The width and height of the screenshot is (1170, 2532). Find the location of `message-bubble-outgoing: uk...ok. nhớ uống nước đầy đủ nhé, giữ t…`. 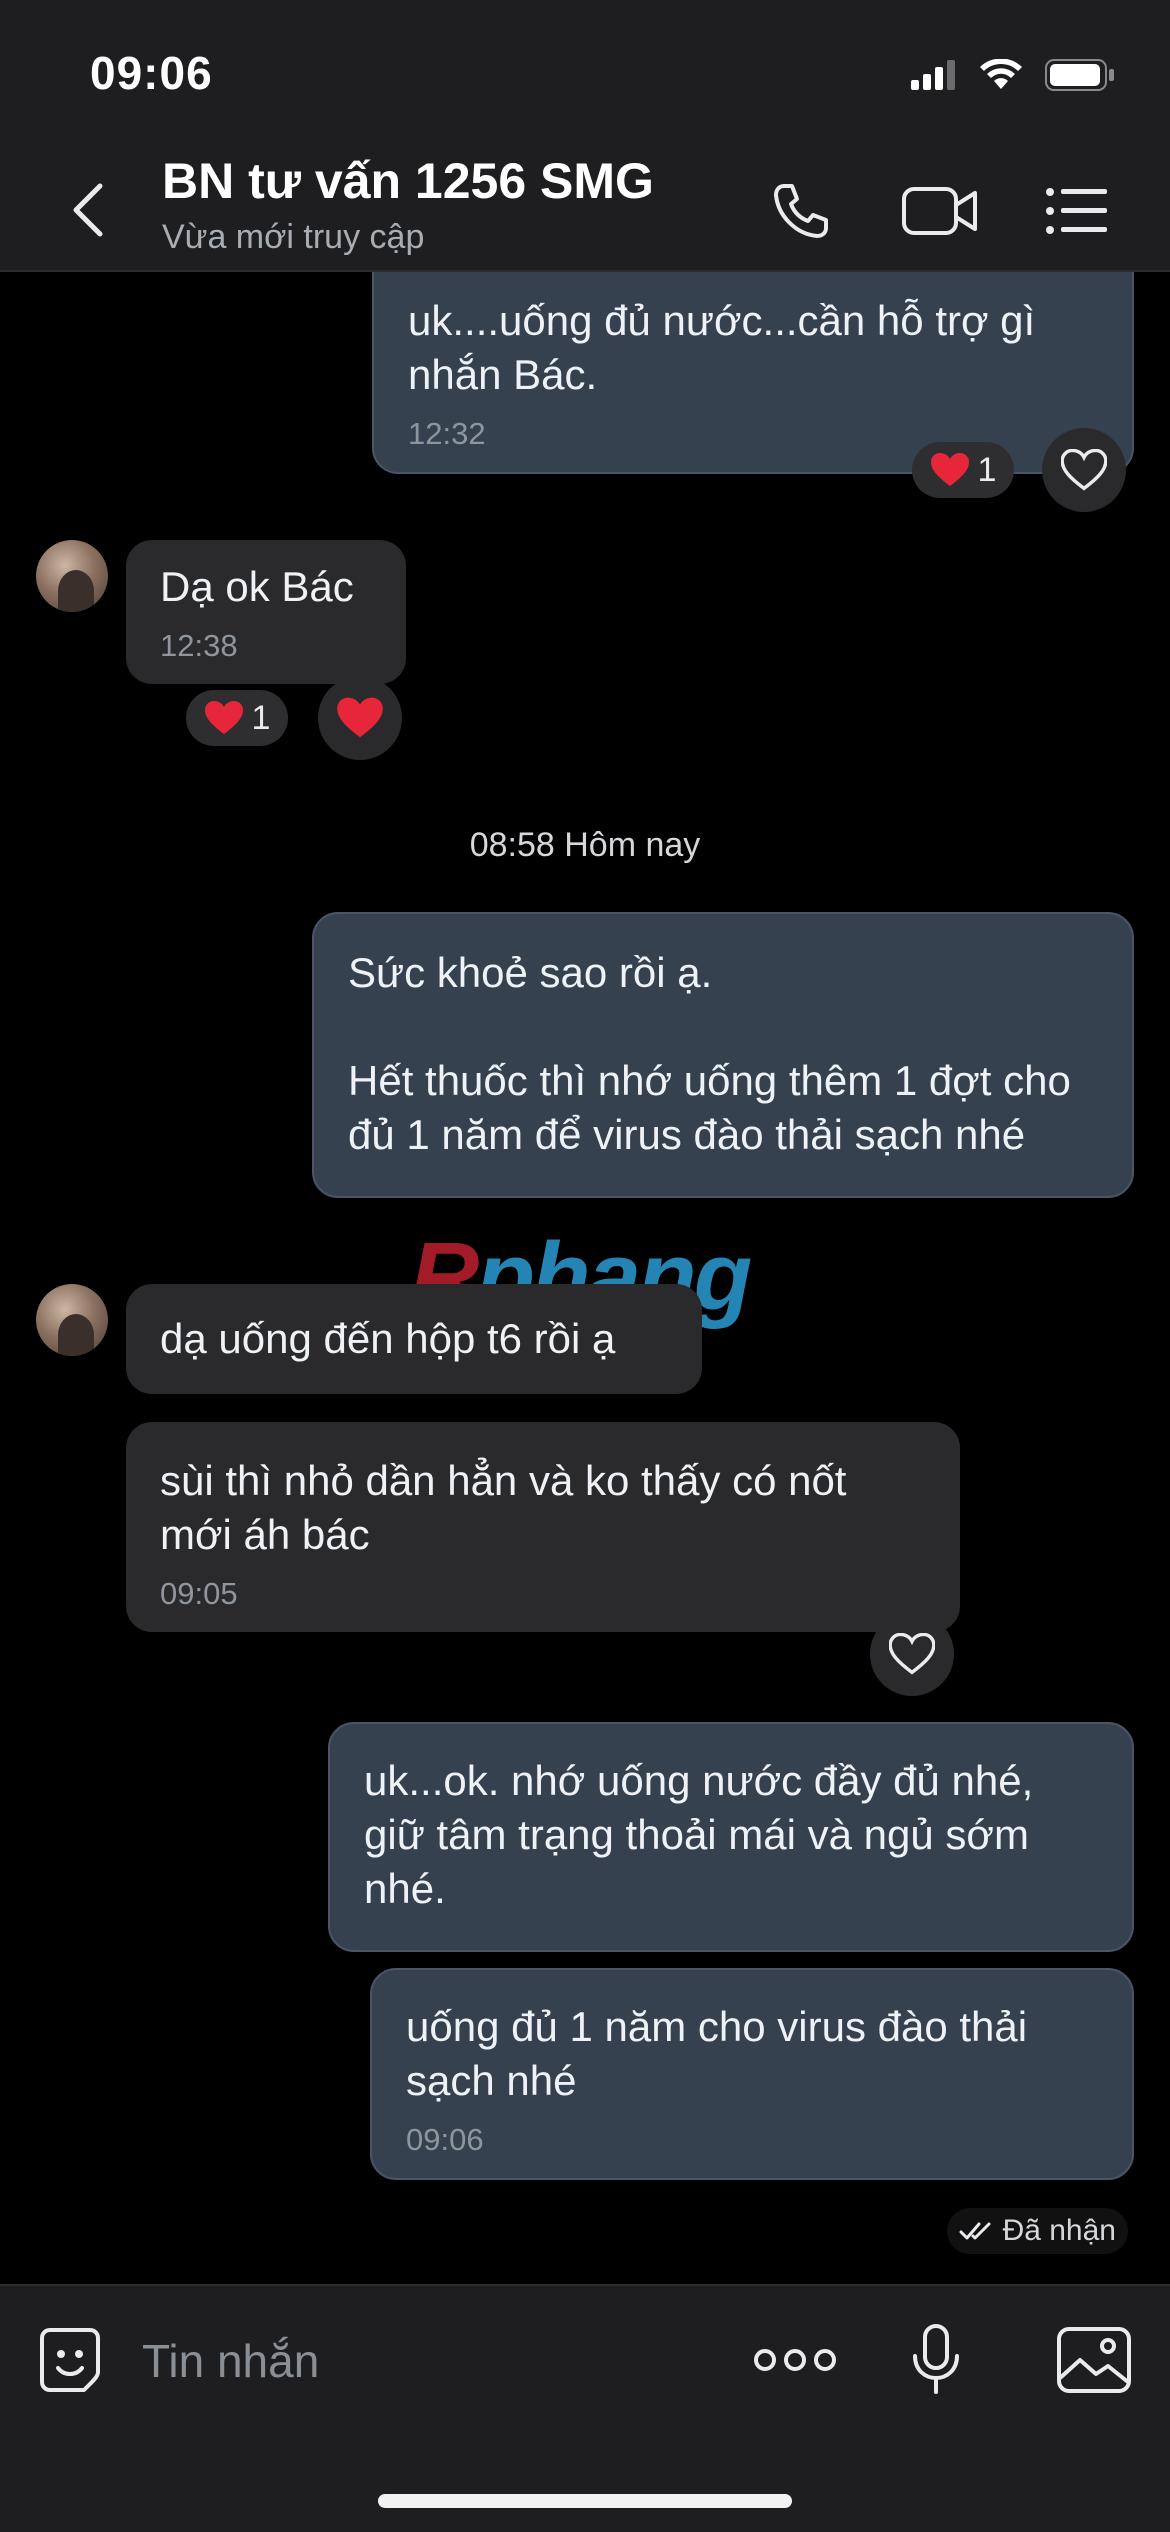

message-bubble-outgoing: uk...ok. nhớ uống nước đầy đủ nhé, giữ t… is located at coordinates (731, 1837).